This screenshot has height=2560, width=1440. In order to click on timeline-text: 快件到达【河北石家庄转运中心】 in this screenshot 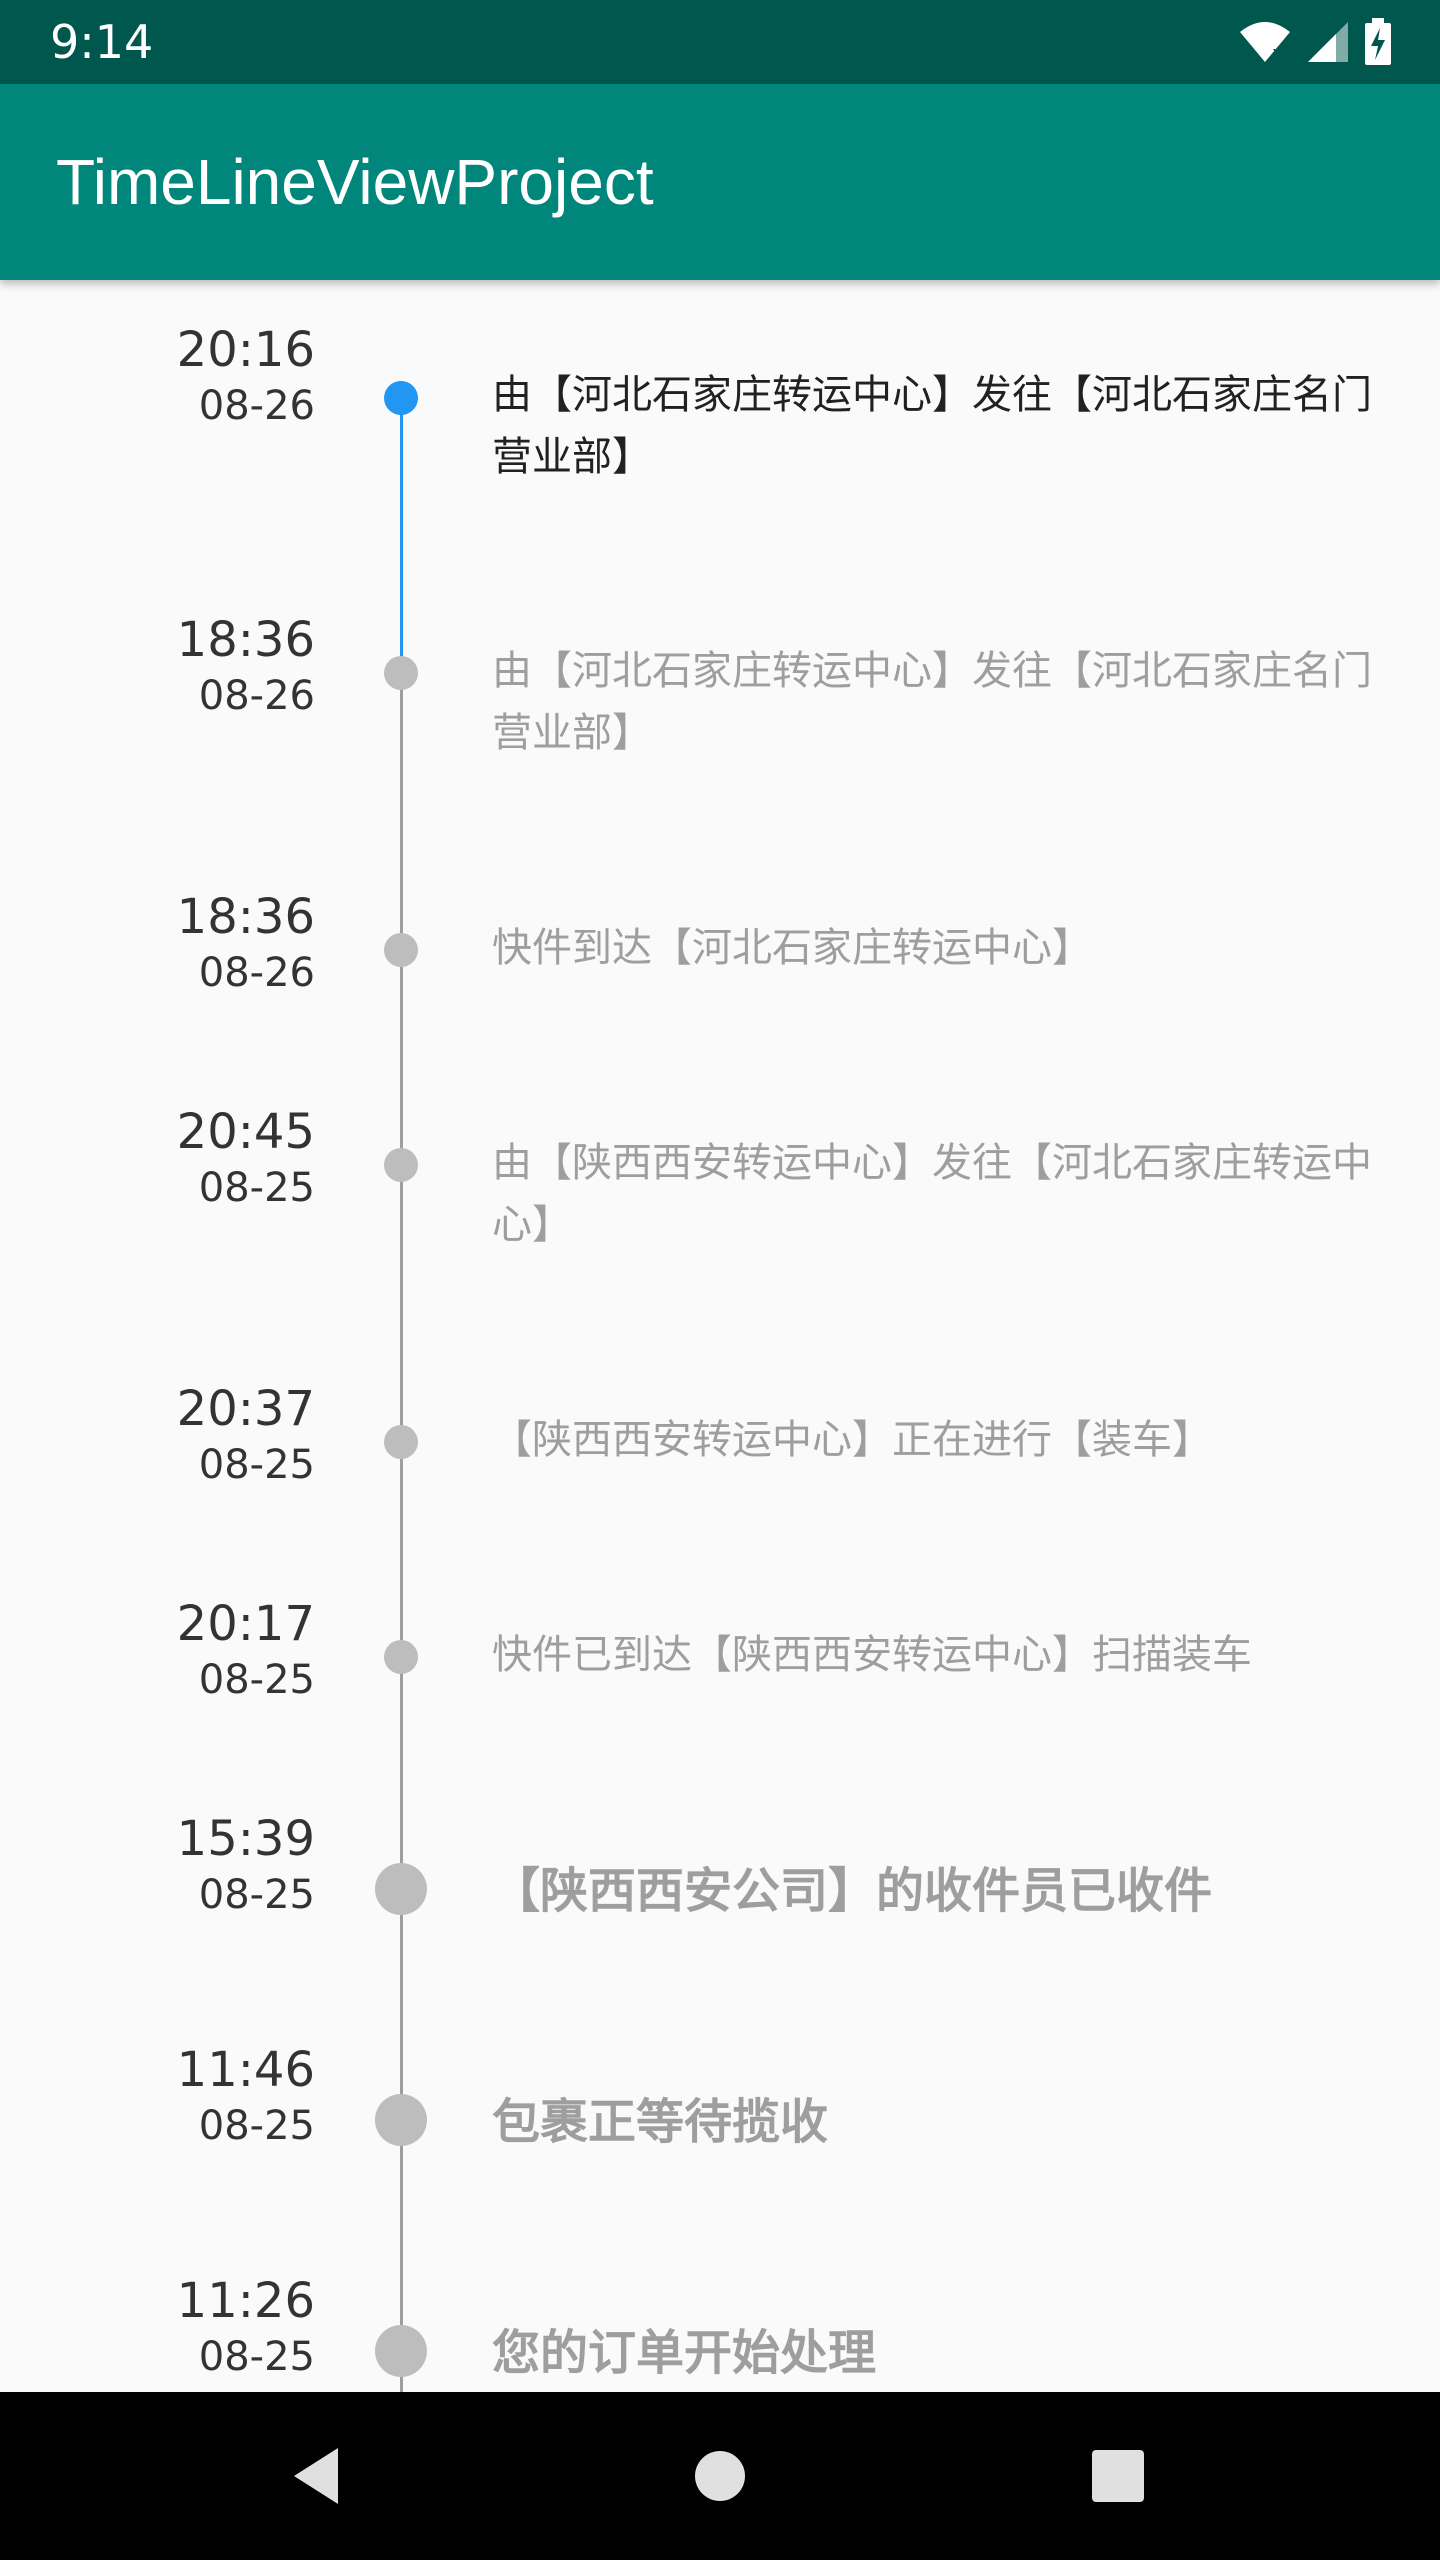, I will do `click(792, 948)`.